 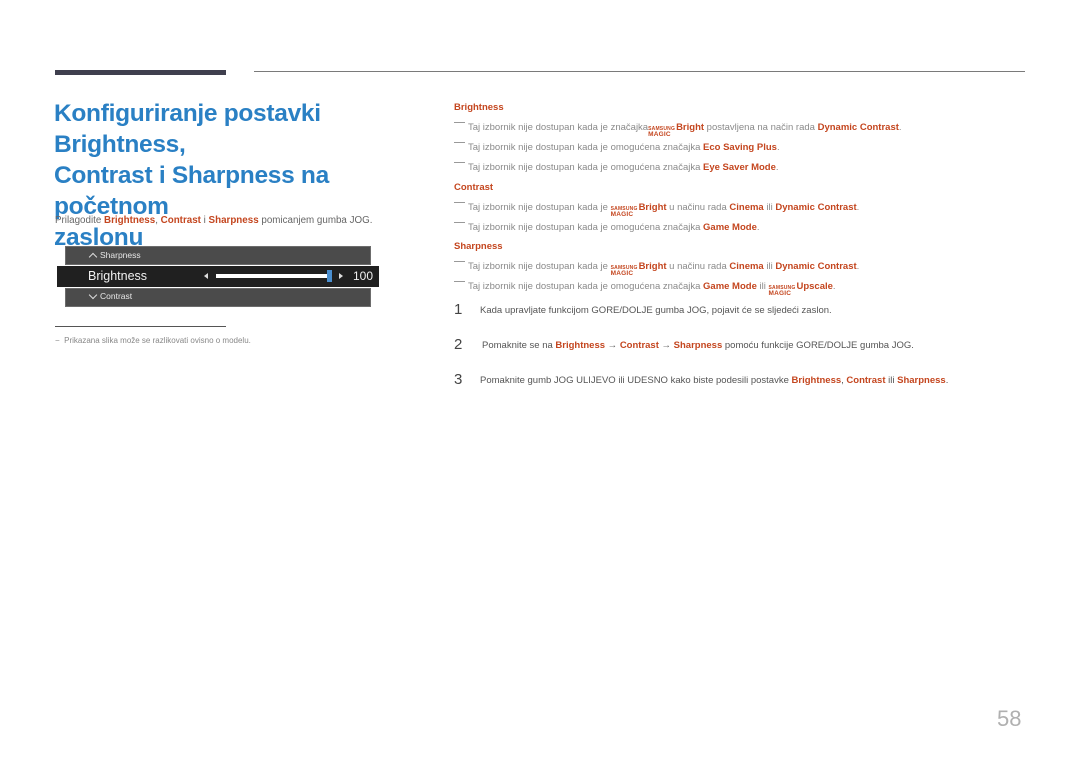 What do you see at coordinates (458, 309) in the screenshot?
I see `step-number-1: 1` at bounding box center [458, 309].